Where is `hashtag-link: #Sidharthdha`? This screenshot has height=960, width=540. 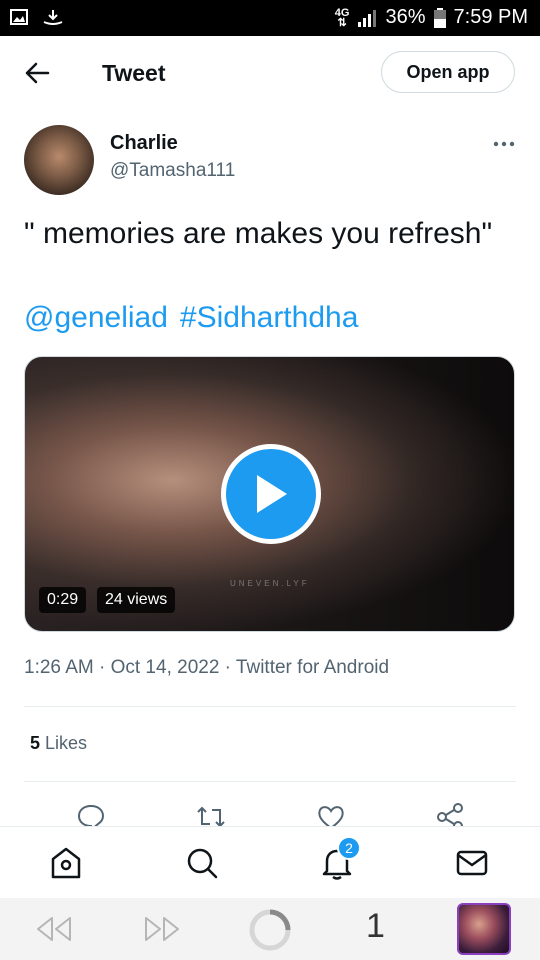 hashtag-link: #Sidharthdha is located at coordinates (269, 318).